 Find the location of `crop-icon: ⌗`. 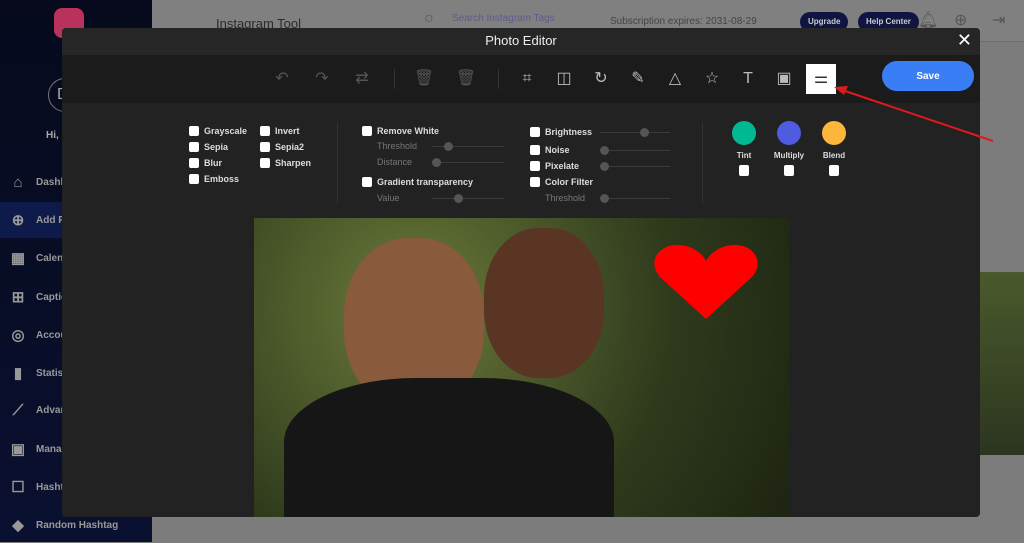

crop-icon: ⌗ is located at coordinates (527, 79).